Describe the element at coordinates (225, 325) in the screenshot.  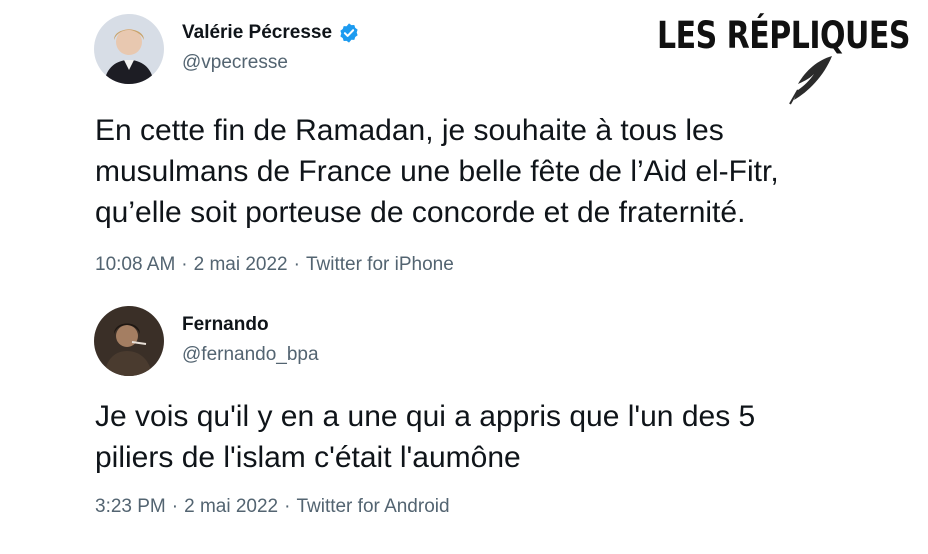
I see `author-name: Fernando` at that location.